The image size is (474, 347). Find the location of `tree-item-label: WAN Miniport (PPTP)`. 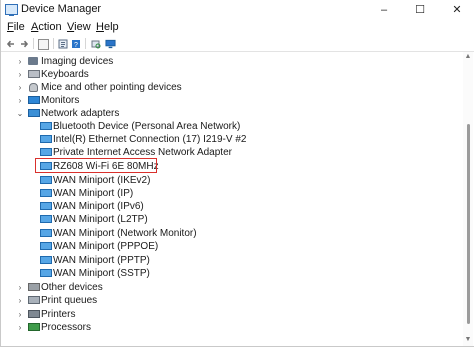

tree-item-label: WAN Miniport (PPTP) is located at coordinates (101, 260).